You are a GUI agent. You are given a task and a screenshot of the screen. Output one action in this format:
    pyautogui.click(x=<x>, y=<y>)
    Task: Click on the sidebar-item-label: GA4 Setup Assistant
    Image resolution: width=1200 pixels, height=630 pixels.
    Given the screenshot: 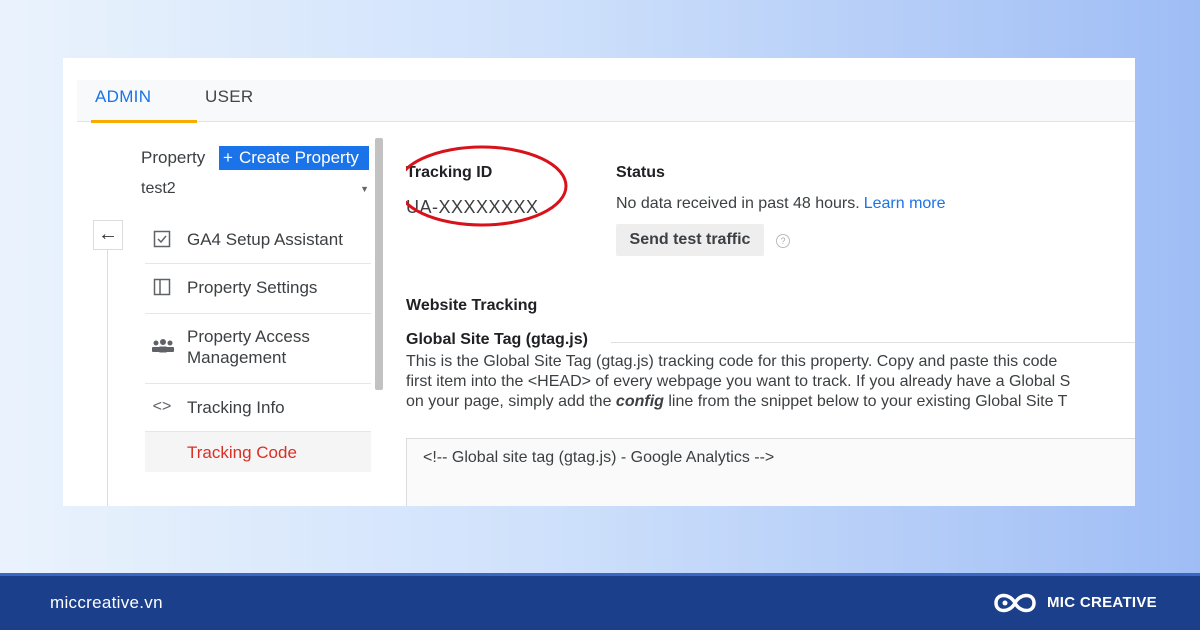 What is the action you would take?
    pyautogui.click(x=265, y=239)
    